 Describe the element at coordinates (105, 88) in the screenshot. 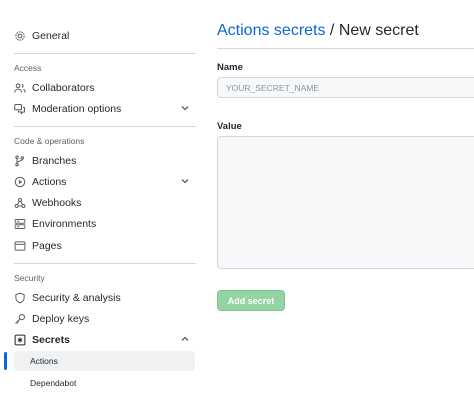

I see `sidebar-item-collaborators: Collaborators` at that location.